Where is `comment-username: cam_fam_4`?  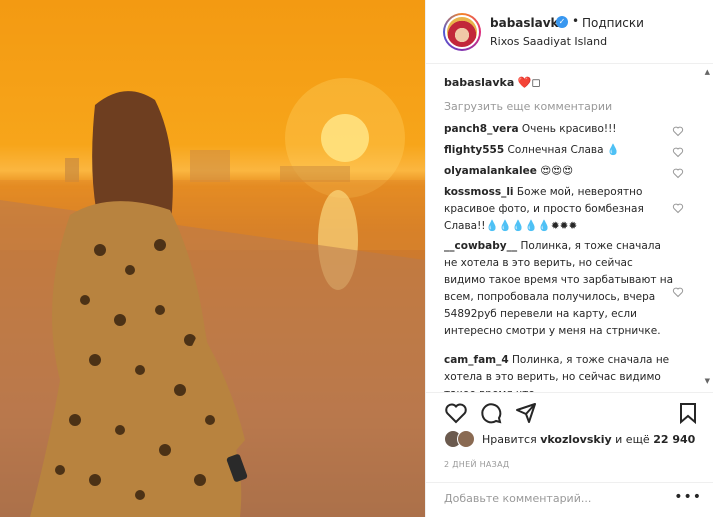
comment-username: cam_fam_4 is located at coordinates (476, 360).